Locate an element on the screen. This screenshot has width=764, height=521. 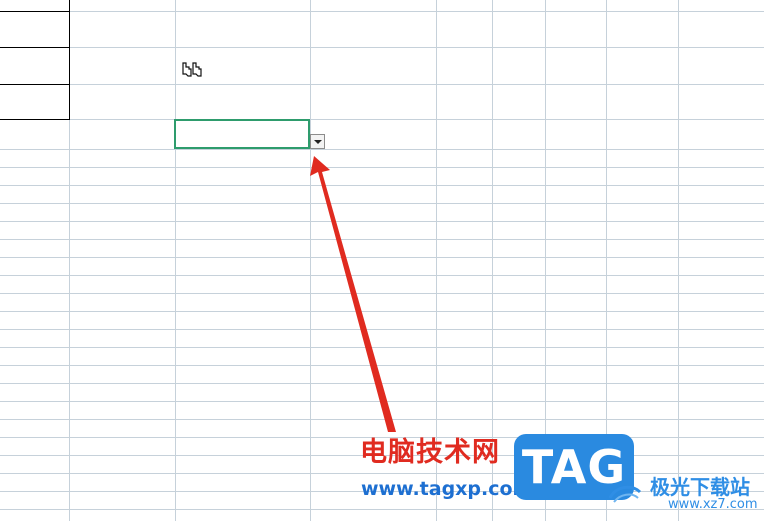
partner-site-url: www.xz7.com is located at coordinates (713, 504).